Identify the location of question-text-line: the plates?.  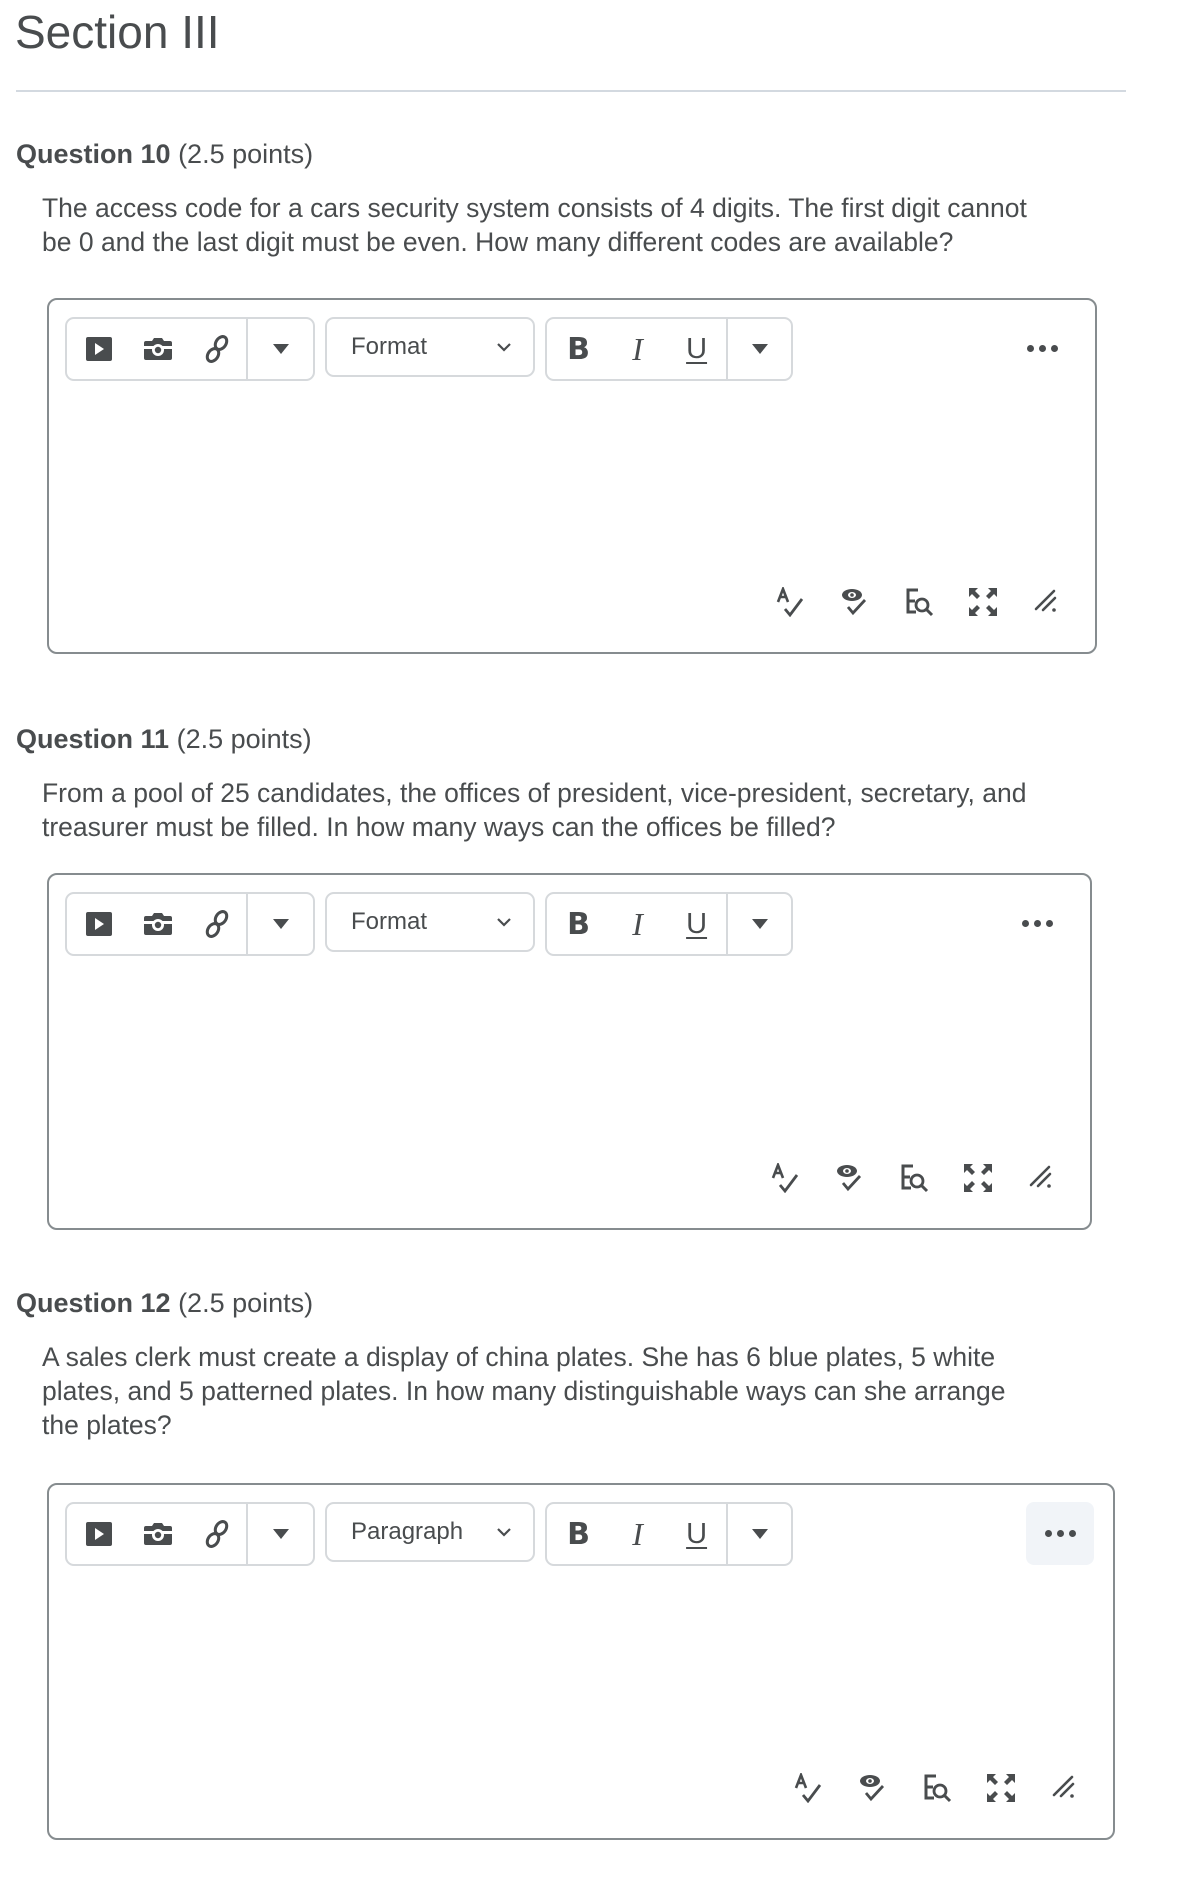
(107, 1425).